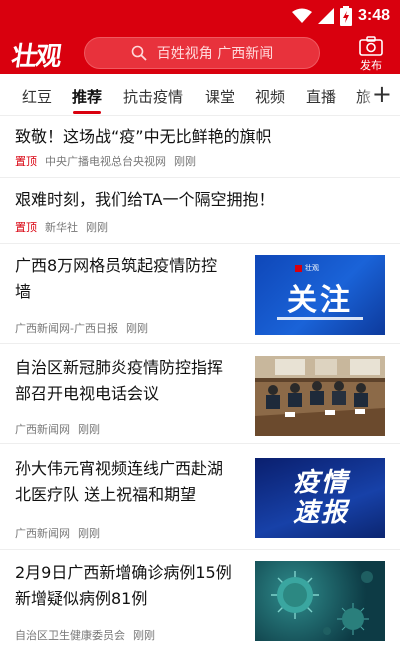 This screenshot has width=400, height=661. I want to click on virus-image, so click(322, 603).